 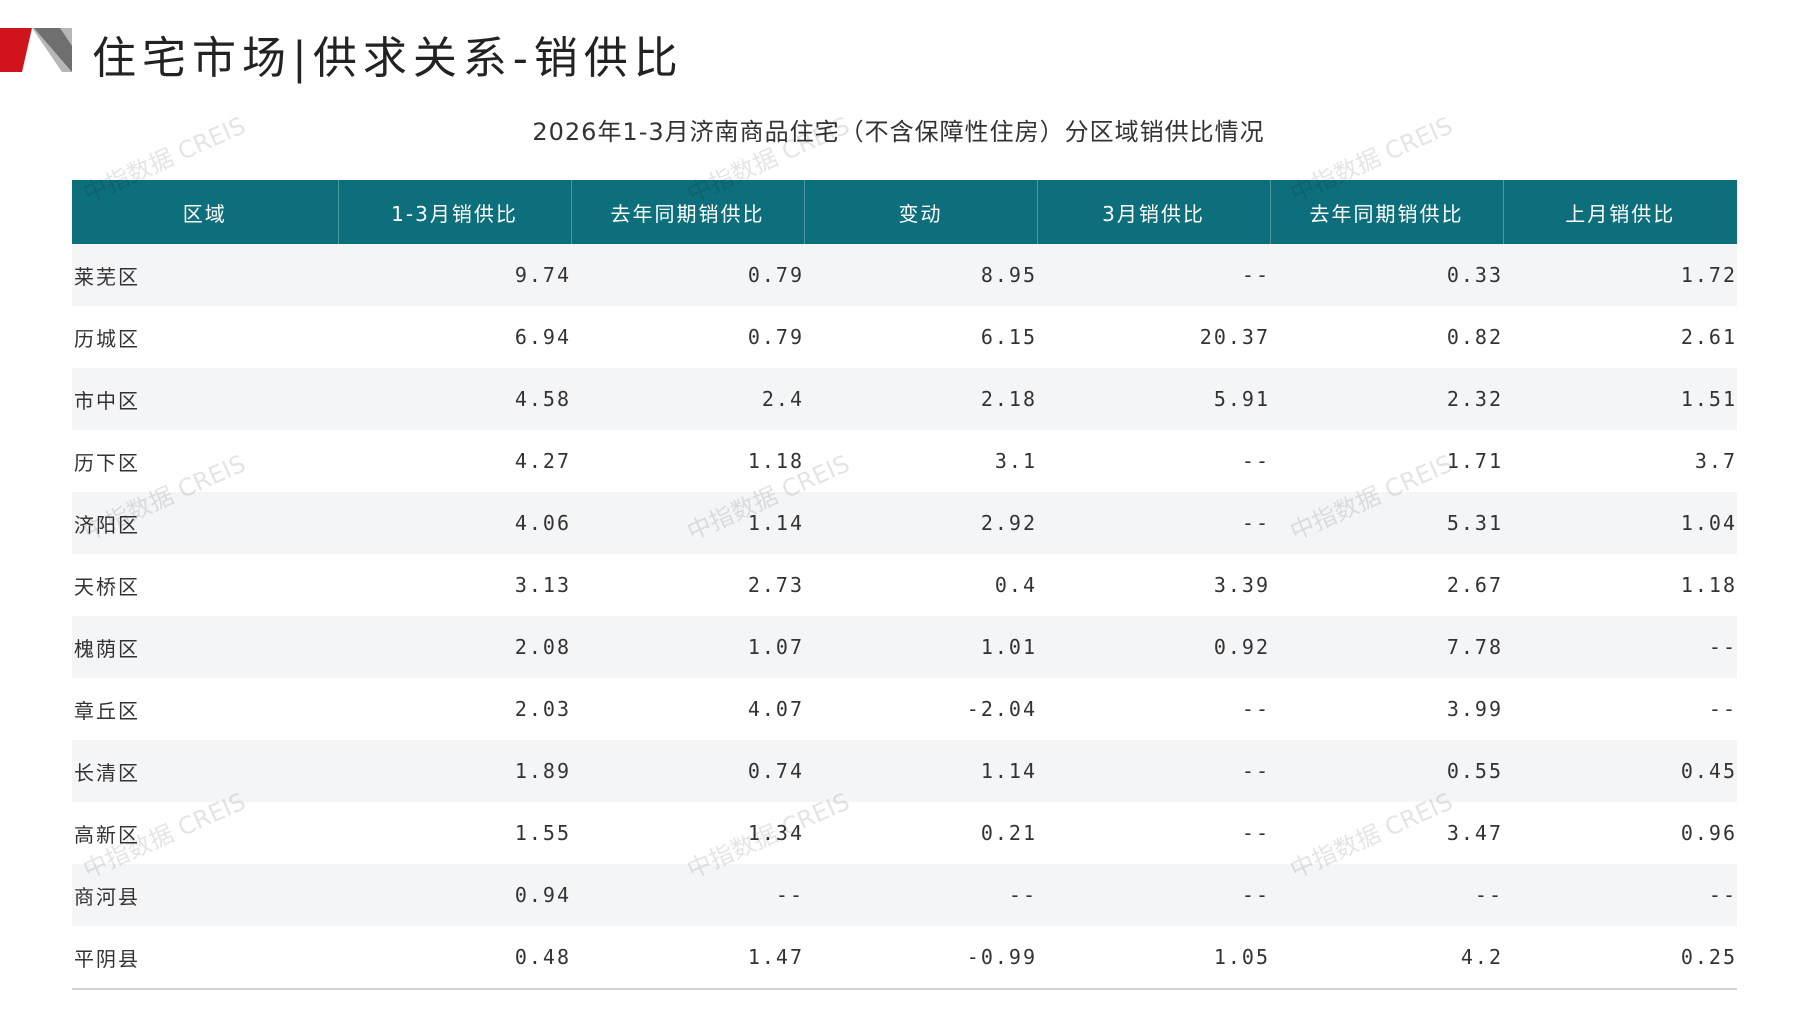 I want to click on table-row: 槐荫区 2.08 1.07 1.01 0.92 7.78 --, so click(x=904, y=647).